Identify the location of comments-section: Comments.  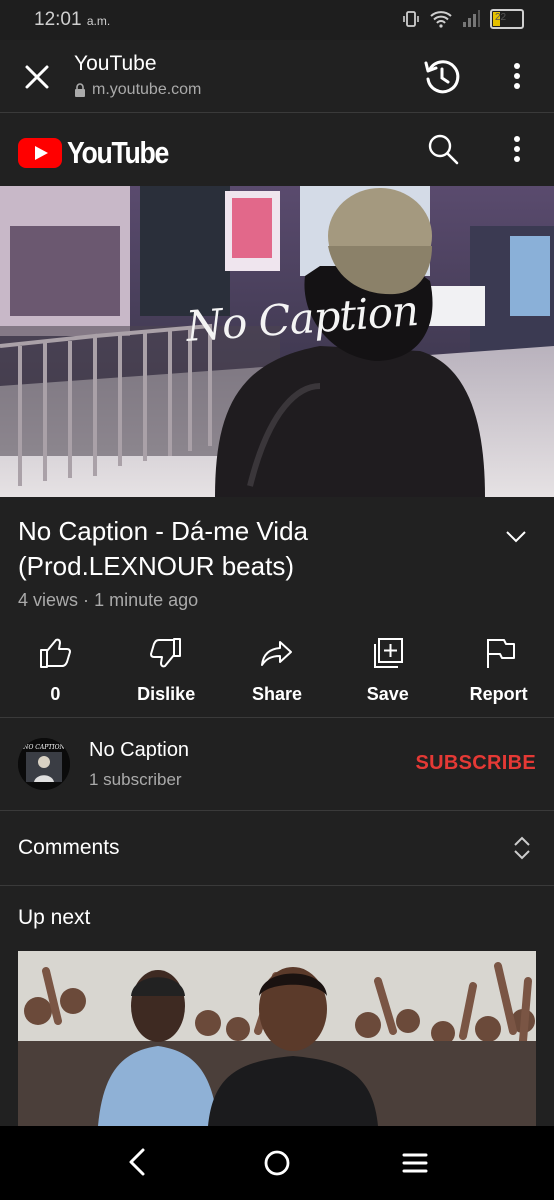
(277, 848).